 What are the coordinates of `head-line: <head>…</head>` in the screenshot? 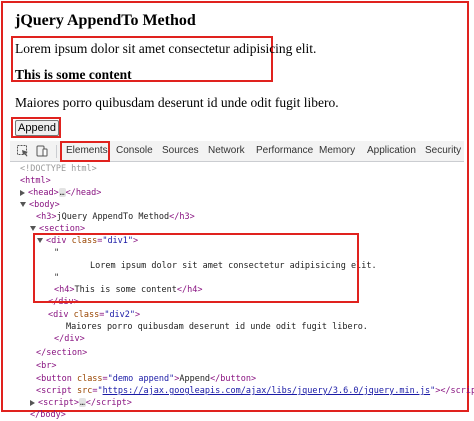 It's located at (60, 193).